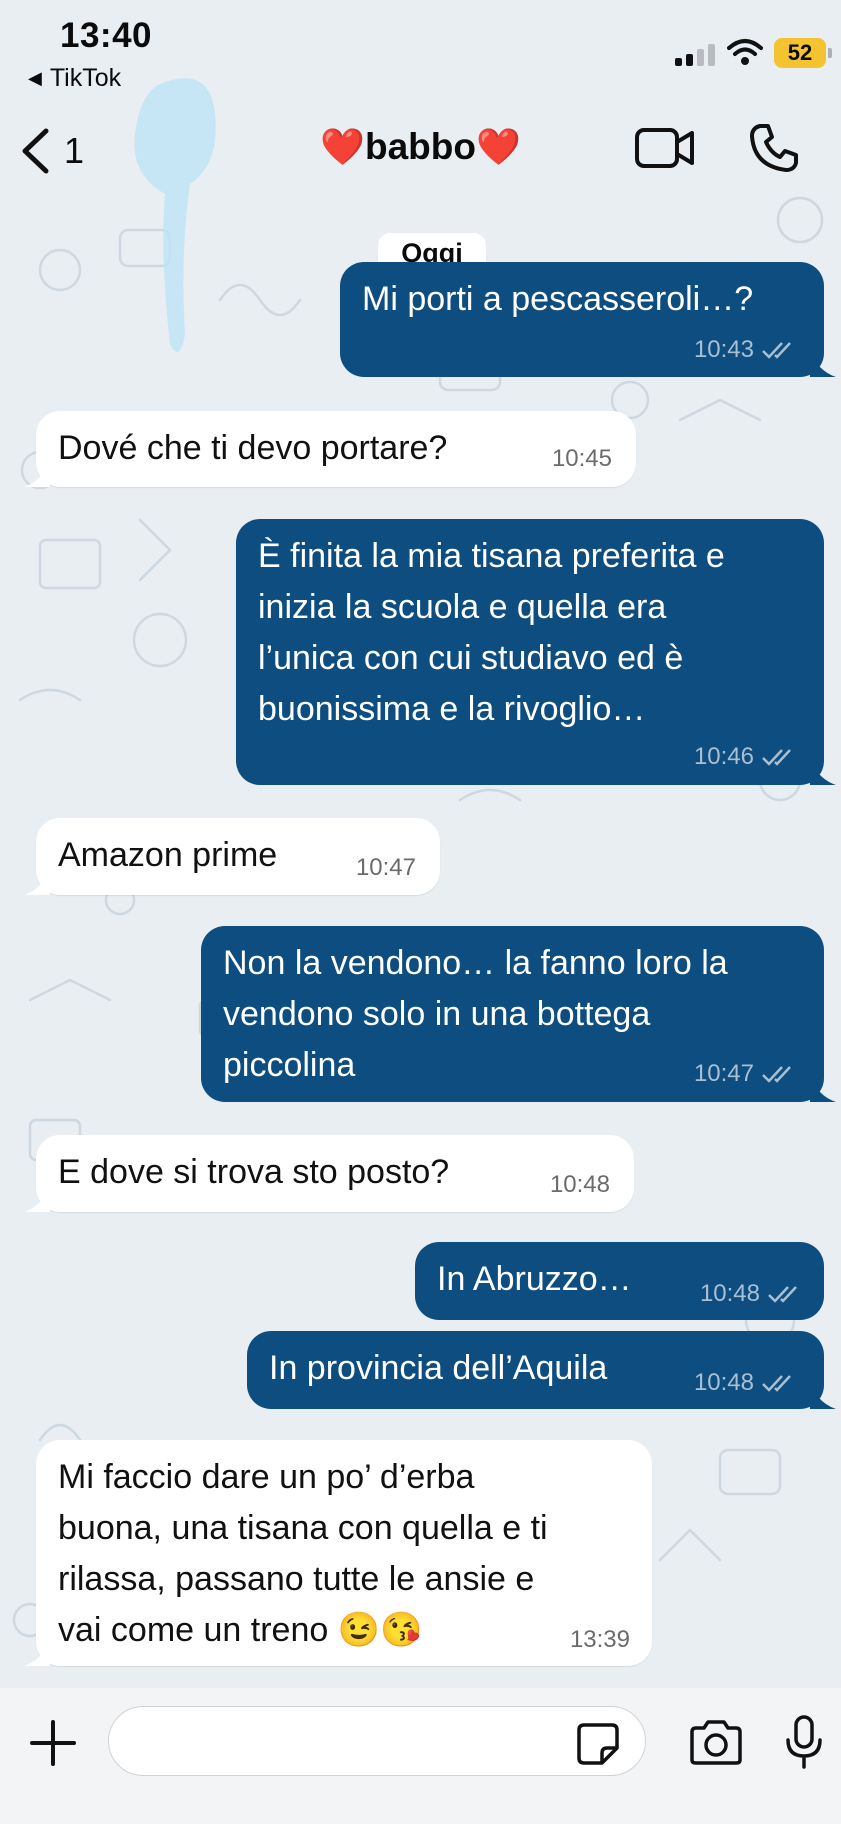 The width and height of the screenshot is (841, 1824). What do you see at coordinates (599, 1639) in the screenshot?
I see `message-time: 13:39` at bounding box center [599, 1639].